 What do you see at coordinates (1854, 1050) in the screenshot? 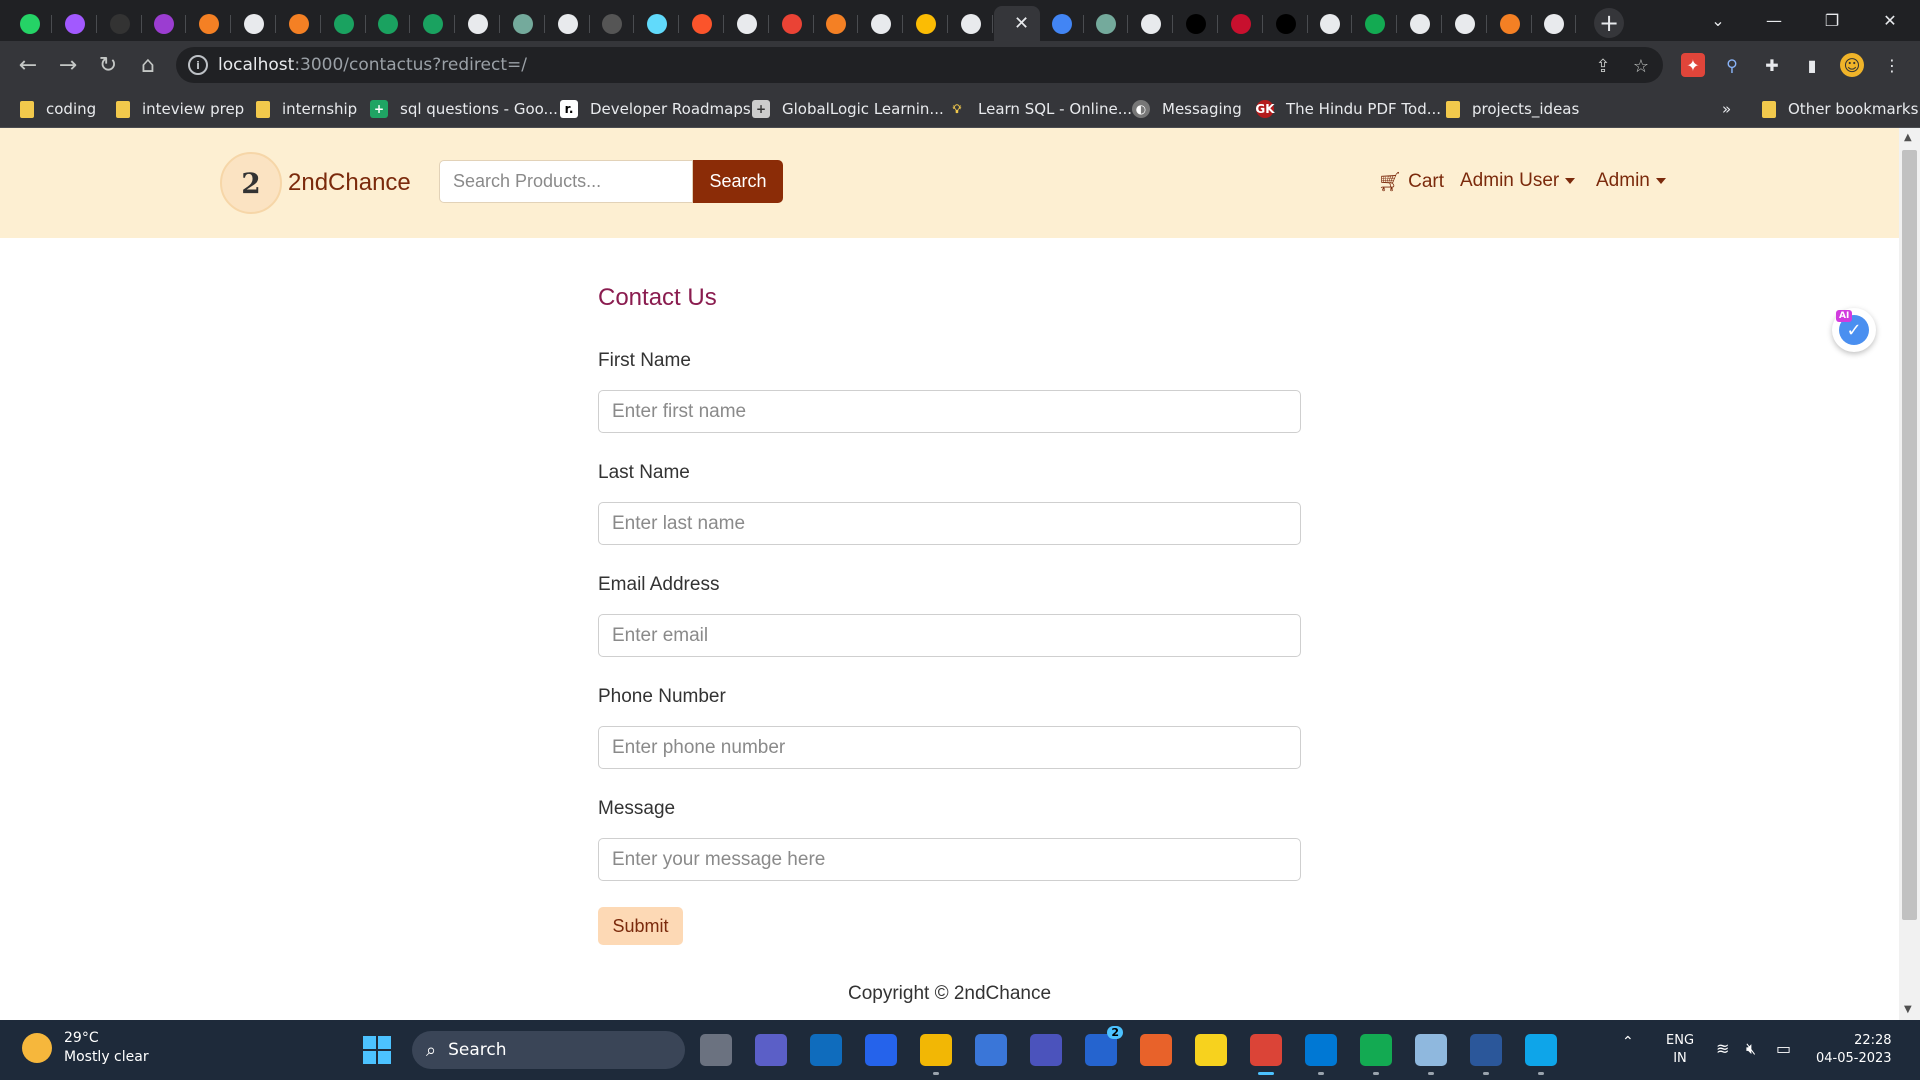
I see `clock: 22:28 04-05-2023` at bounding box center [1854, 1050].